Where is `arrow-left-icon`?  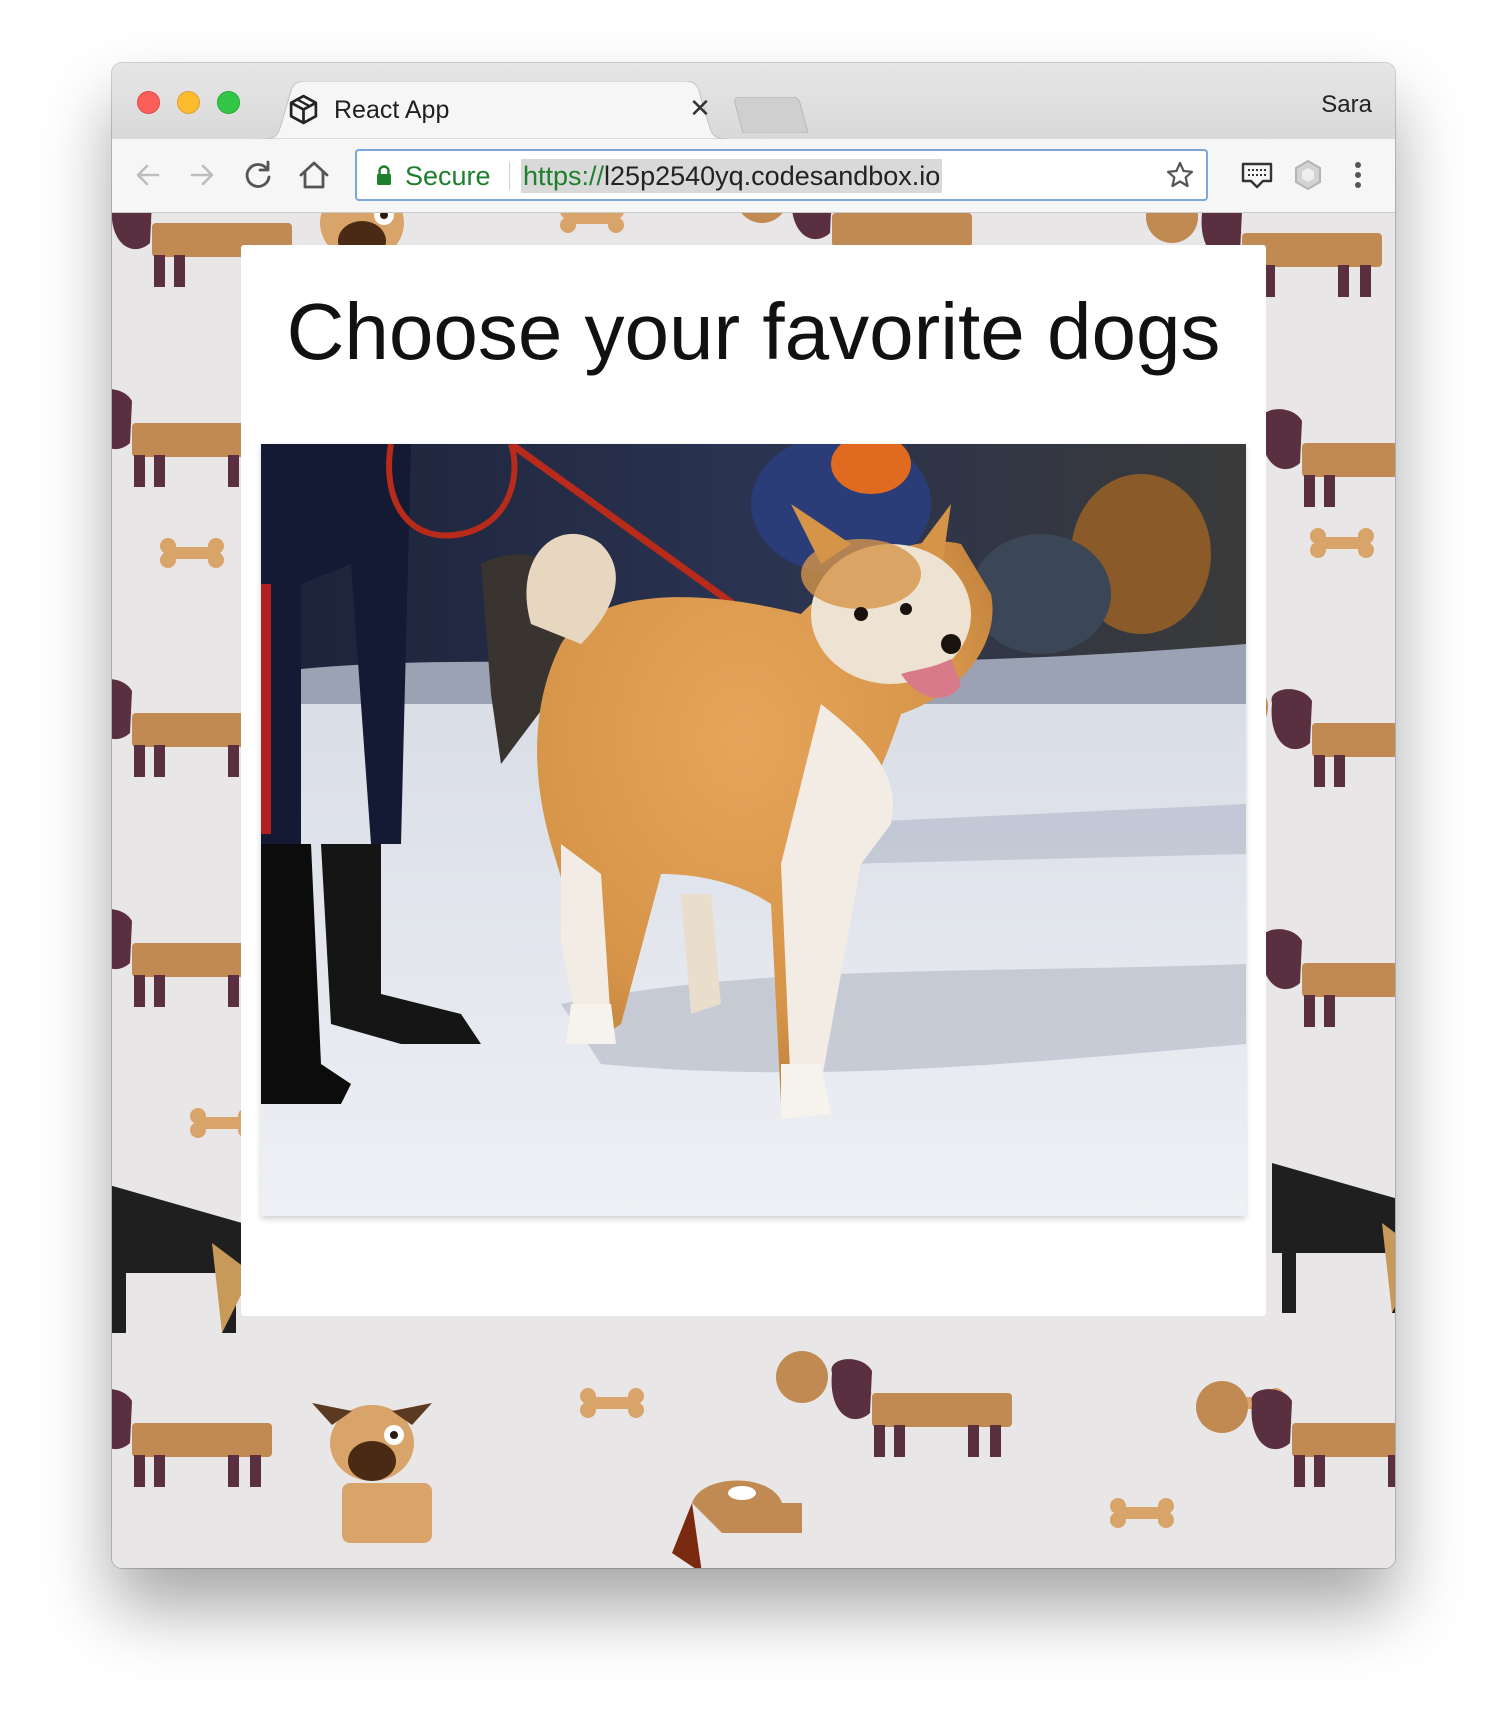 arrow-left-icon is located at coordinates (148, 175).